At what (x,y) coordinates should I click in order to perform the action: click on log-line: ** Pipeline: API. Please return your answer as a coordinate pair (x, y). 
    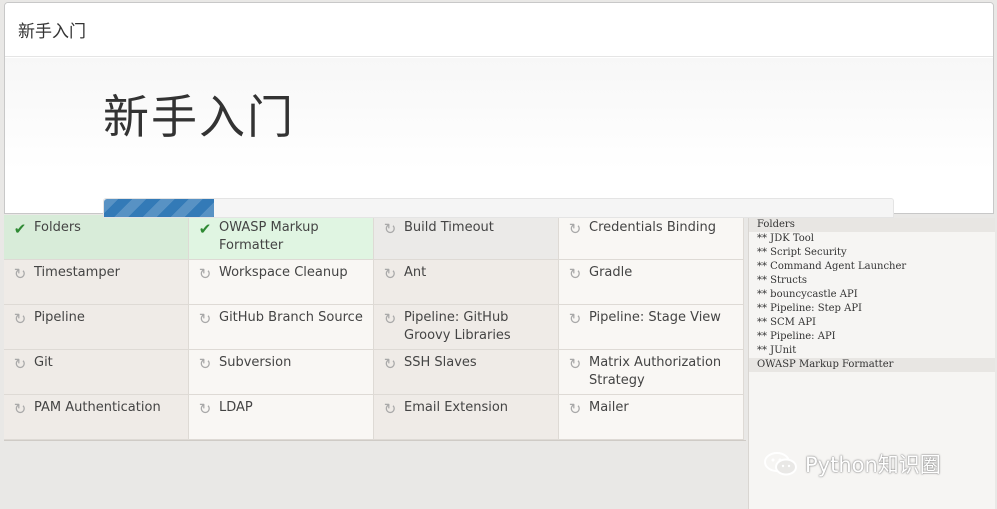
    Looking at the image, I should click on (796, 336).